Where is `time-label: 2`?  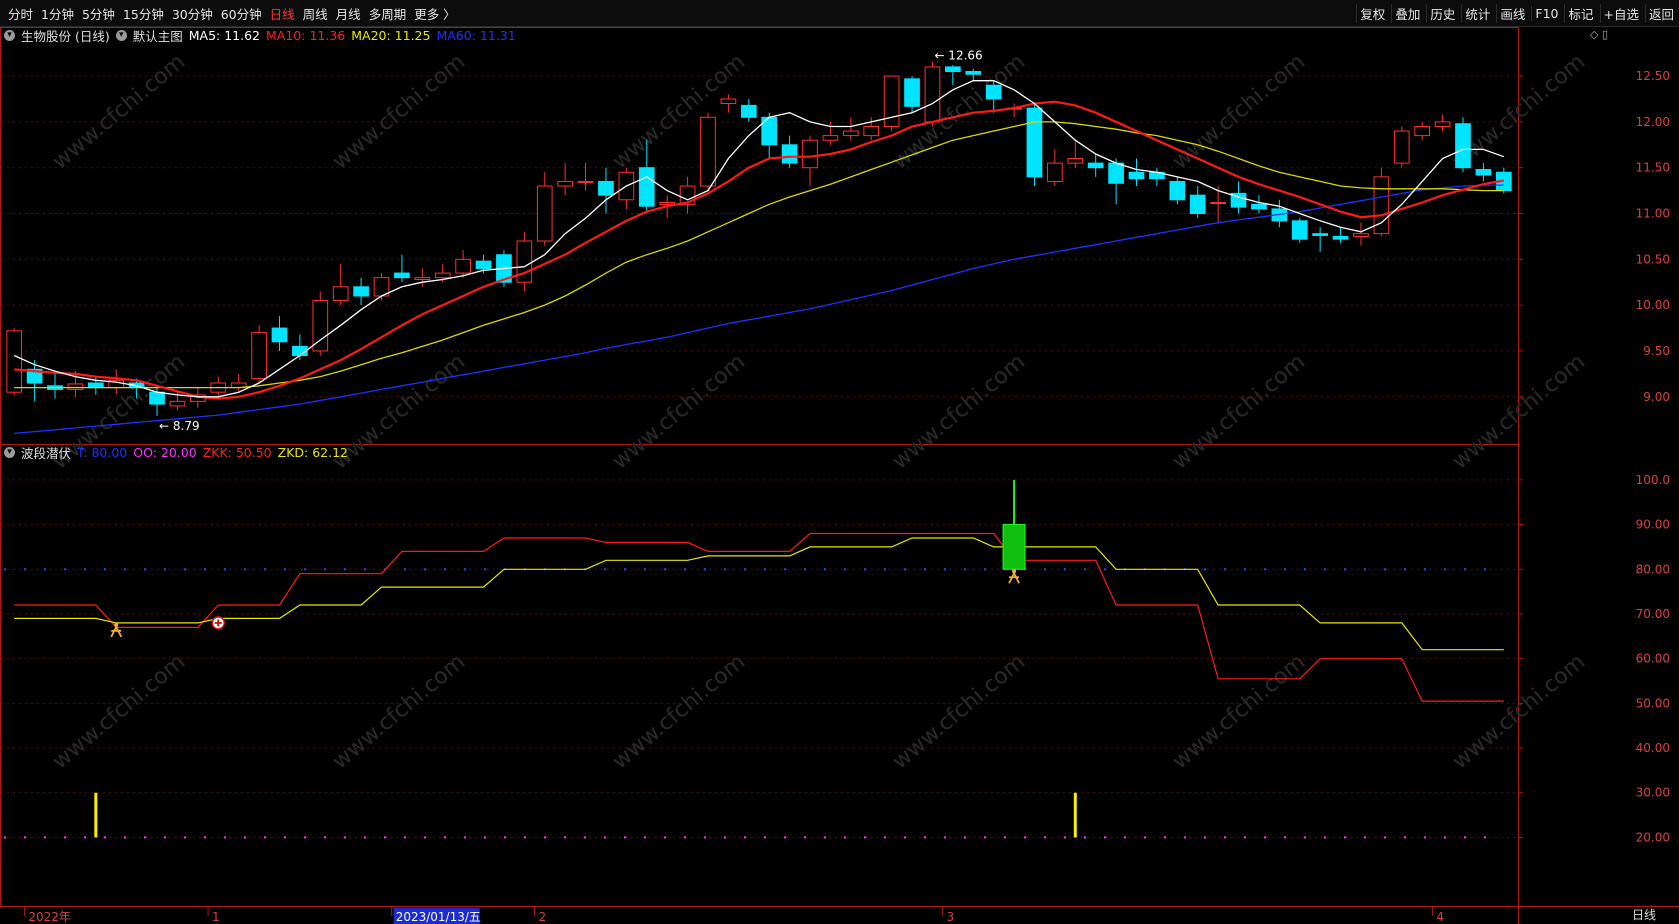
time-label: 2 is located at coordinates (543, 917).